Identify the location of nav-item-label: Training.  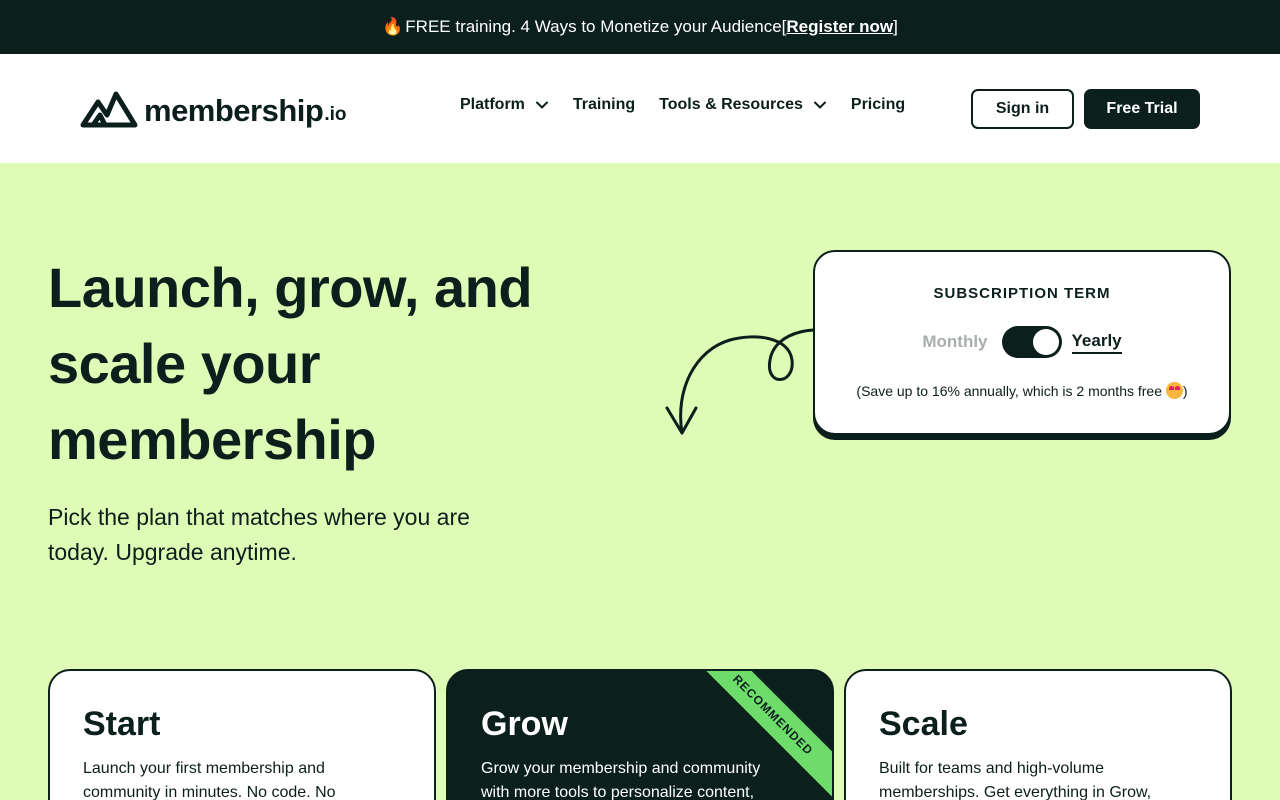
(604, 104).